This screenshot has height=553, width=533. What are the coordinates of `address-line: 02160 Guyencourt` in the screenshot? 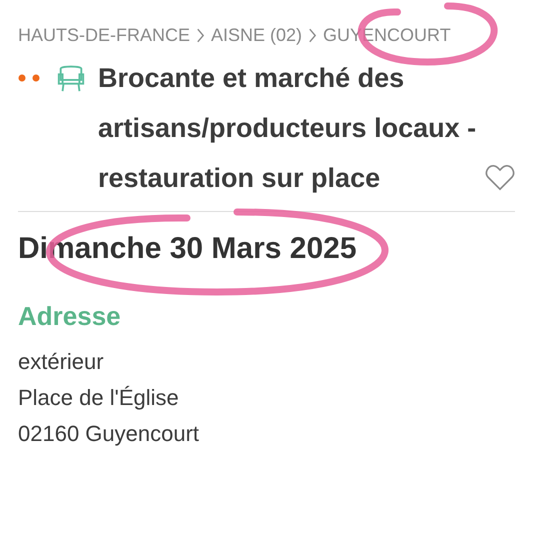 It's located at (109, 434).